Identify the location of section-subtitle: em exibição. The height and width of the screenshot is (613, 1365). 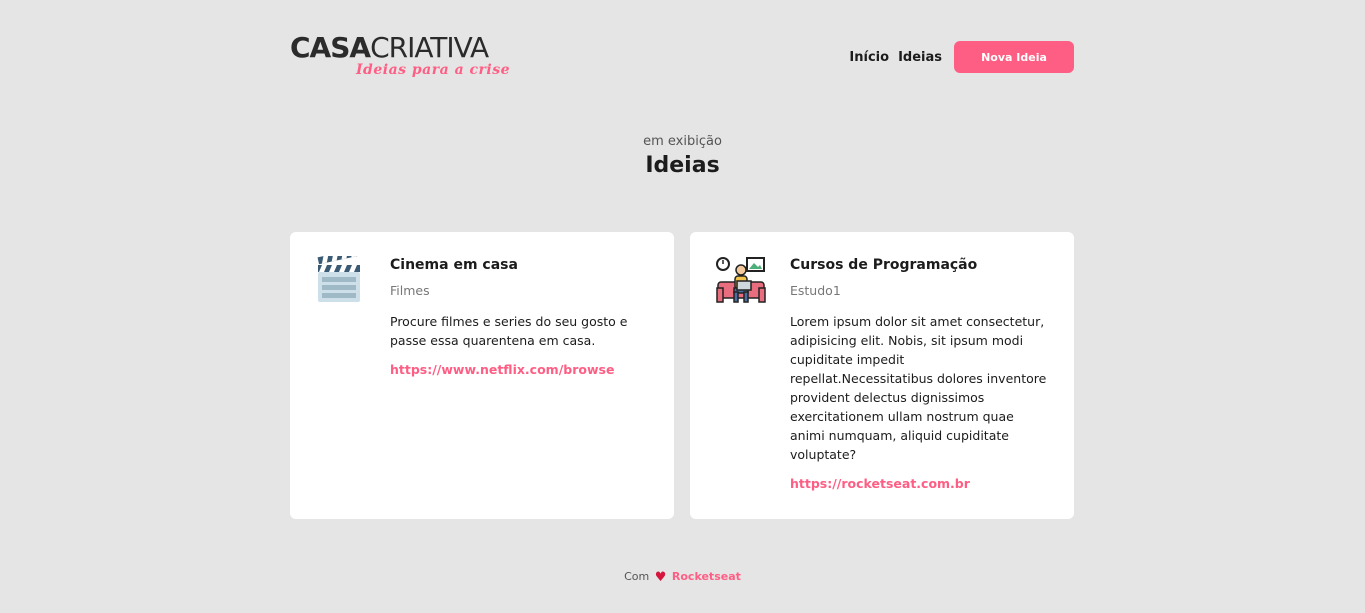
(682, 141).